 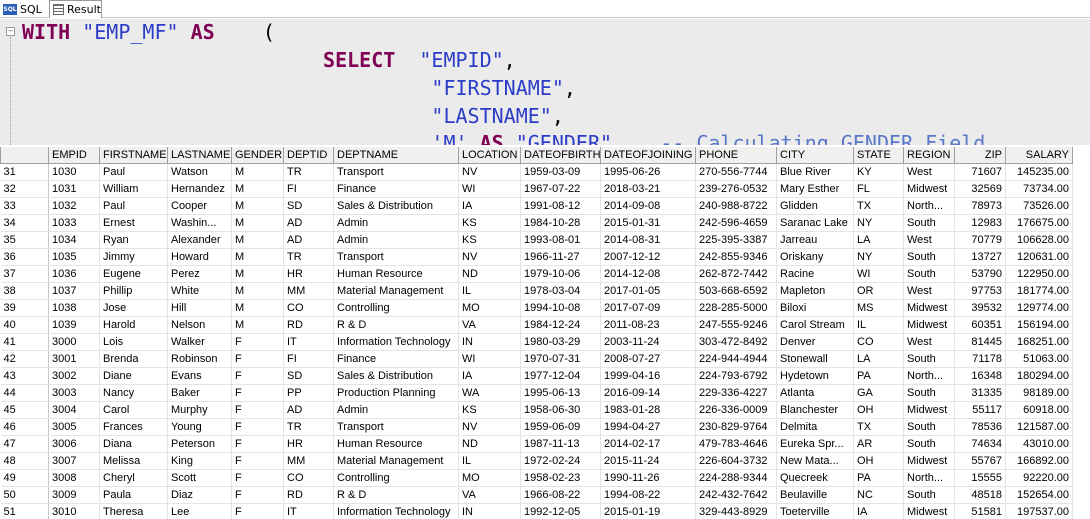 I want to click on table-cell: Blue River, so click(x=815, y=172).